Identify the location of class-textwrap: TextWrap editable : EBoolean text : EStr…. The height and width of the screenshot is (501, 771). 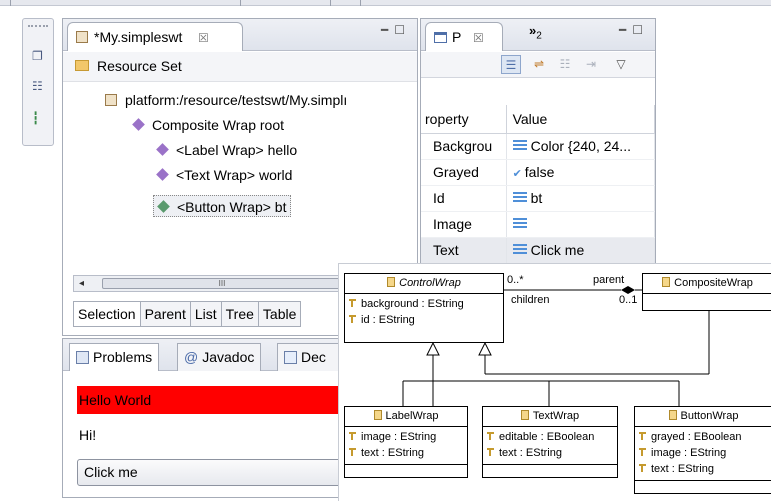
(550, 442).